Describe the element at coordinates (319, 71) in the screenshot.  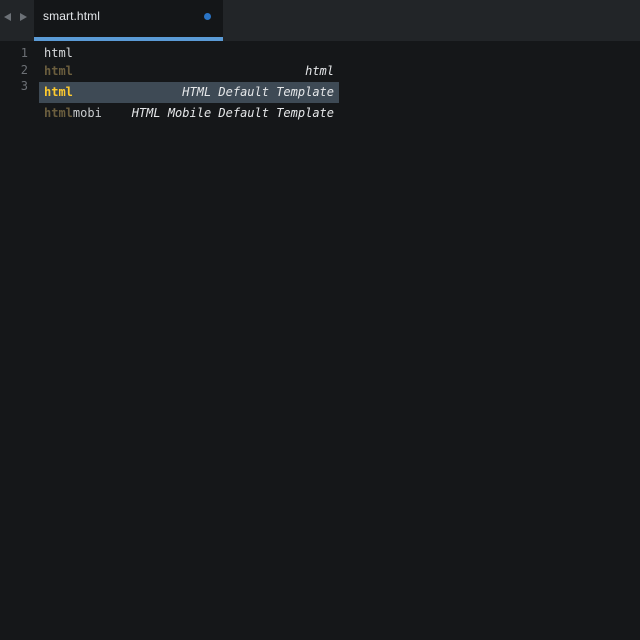
I see `completion-hint: html` at that location.